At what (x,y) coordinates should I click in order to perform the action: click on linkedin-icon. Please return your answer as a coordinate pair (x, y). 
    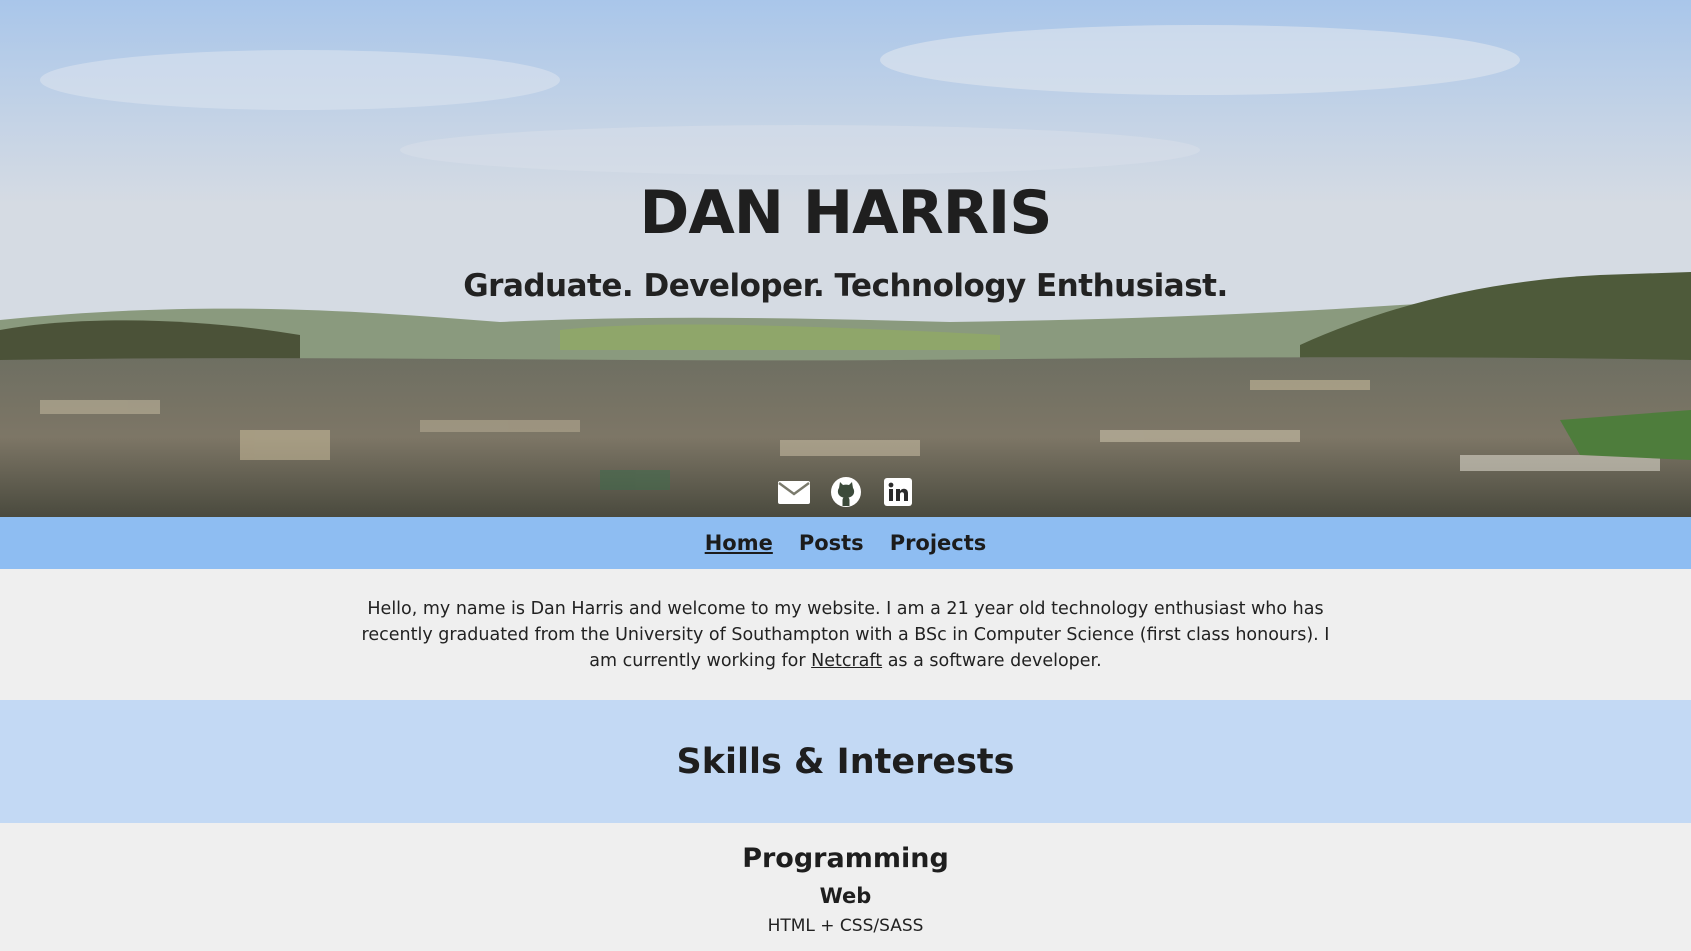
    Looking at the image, I should click on (897, 492).